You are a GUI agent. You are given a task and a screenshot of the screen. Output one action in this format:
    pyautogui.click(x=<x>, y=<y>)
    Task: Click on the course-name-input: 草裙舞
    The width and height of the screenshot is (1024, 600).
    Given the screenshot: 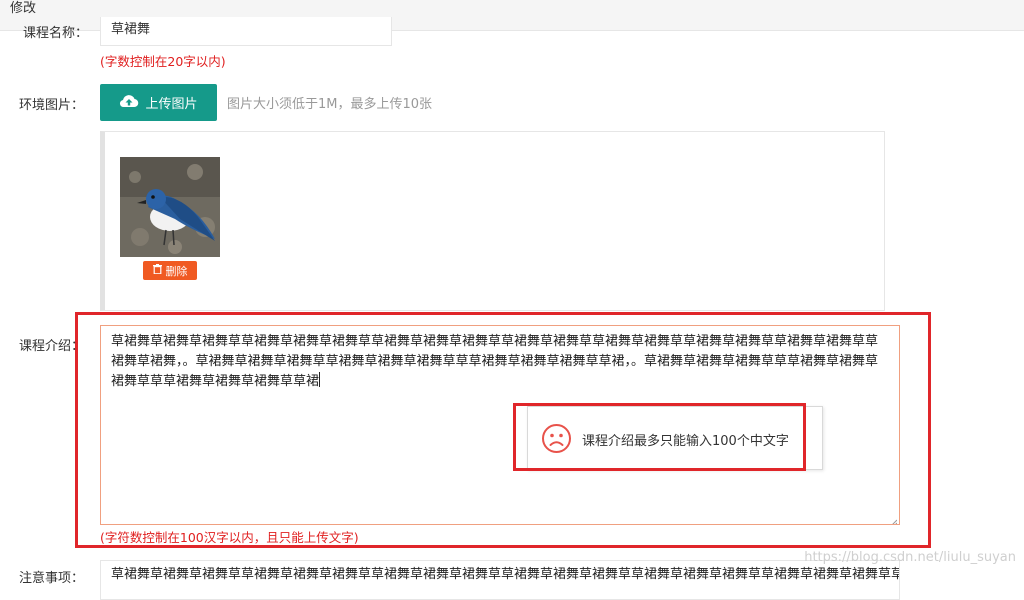 What is the action you would take?
    pyautogui.click(x=246, y=31)
    